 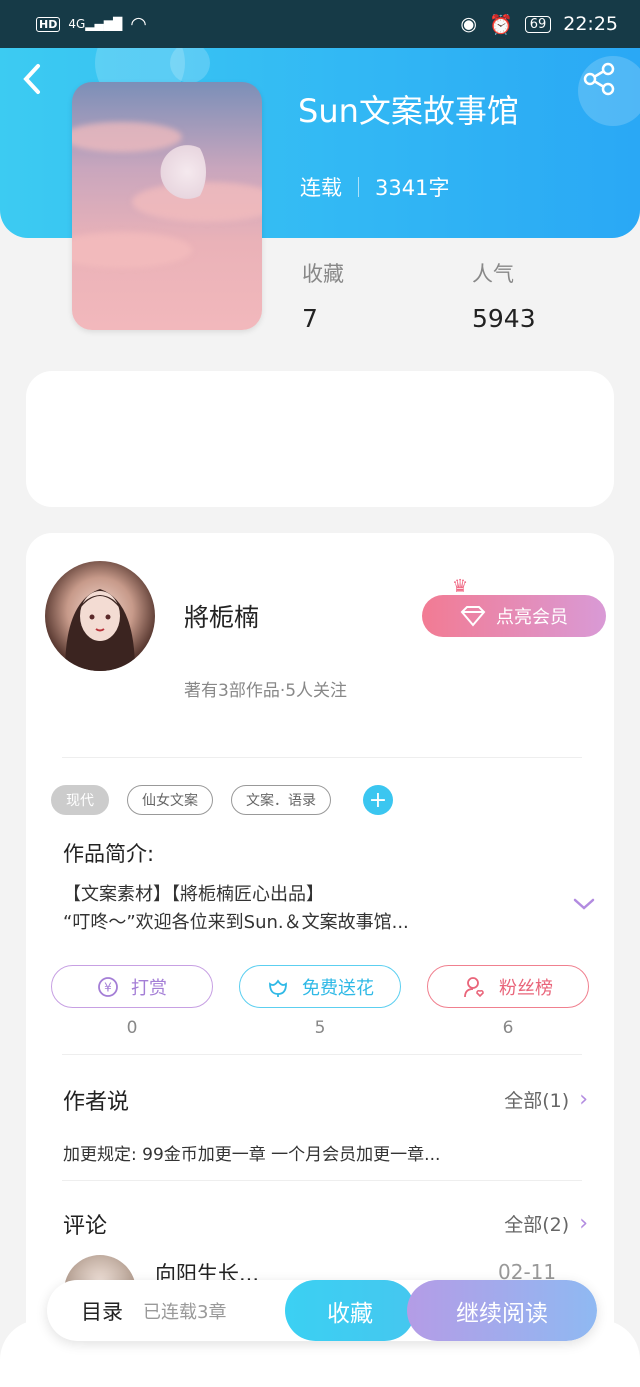 What do you see at coordinates (170, 800) in the screenshot?
I see `tag-item: 仙女文案` at bounding box center [170, 800].